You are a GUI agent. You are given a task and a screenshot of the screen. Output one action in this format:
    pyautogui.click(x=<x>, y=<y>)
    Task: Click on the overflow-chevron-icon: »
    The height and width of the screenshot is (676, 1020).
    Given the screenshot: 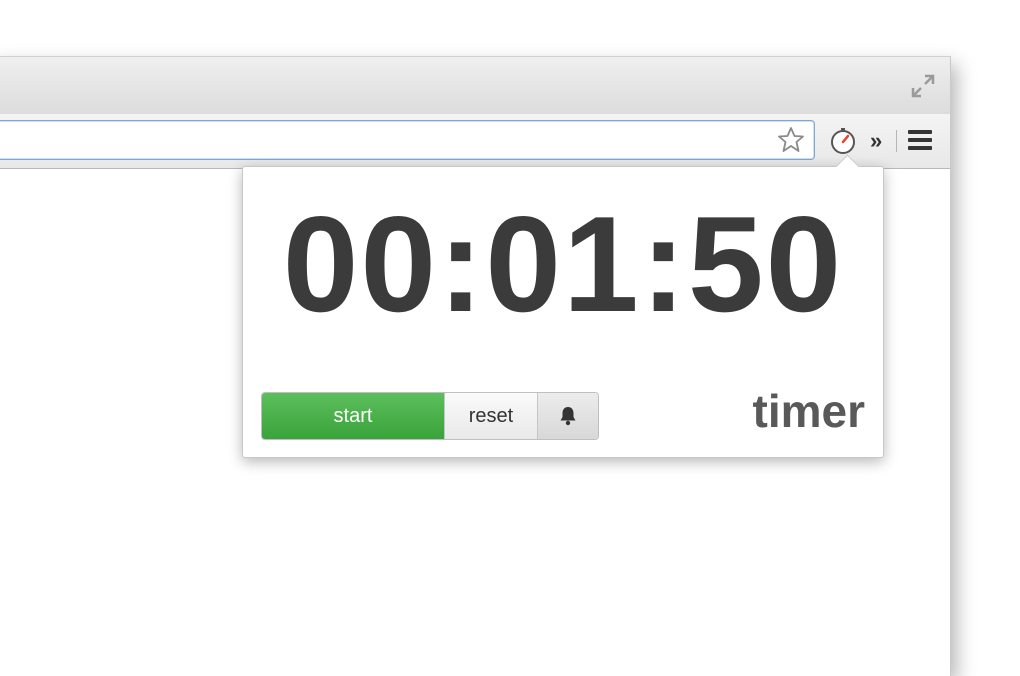 What is the action you would take?
    pyautogui.click(x=882, y=141)
    